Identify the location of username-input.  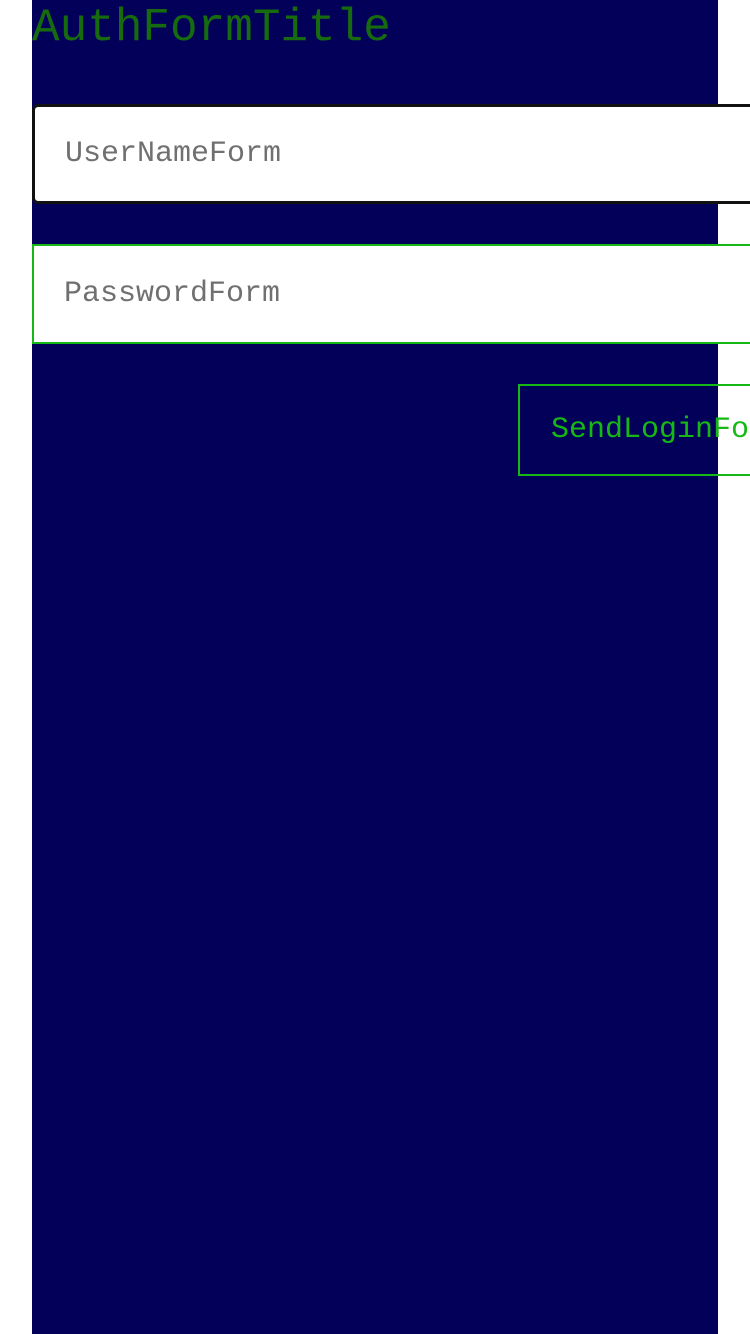
(391, 154).